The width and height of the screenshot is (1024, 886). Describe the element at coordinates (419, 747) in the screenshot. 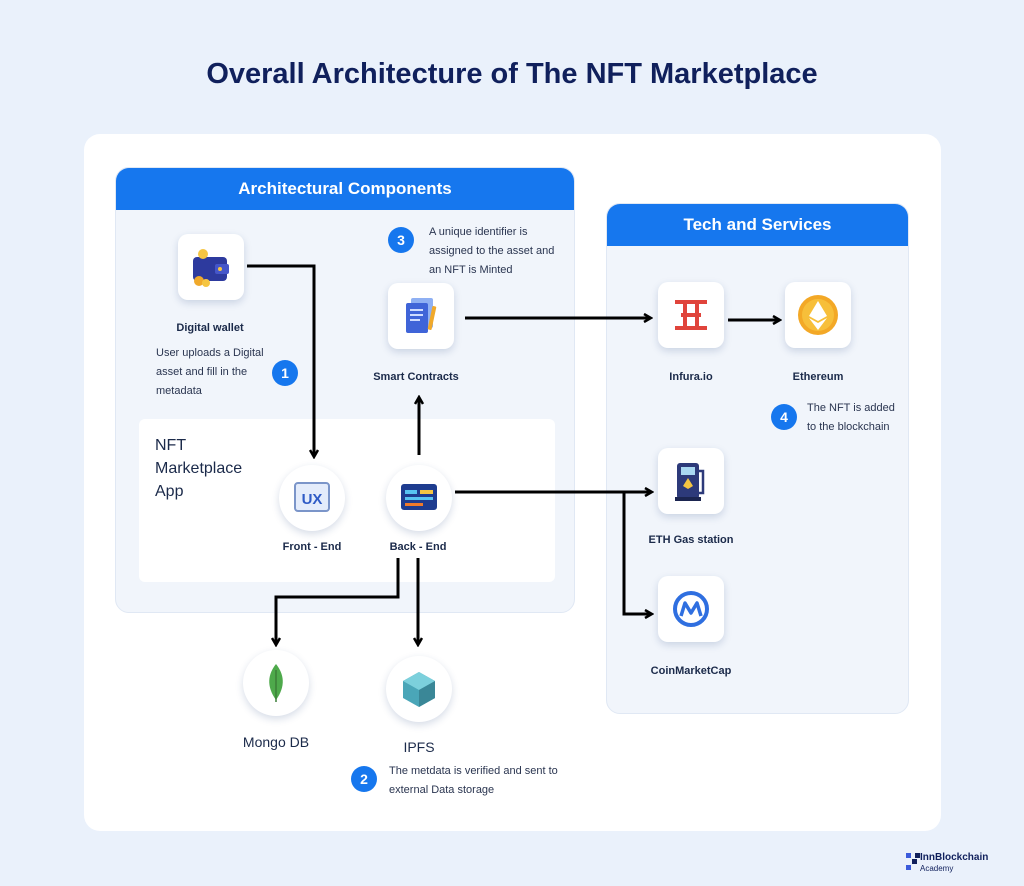

I see `ipfs-label: IPFS` at that location.